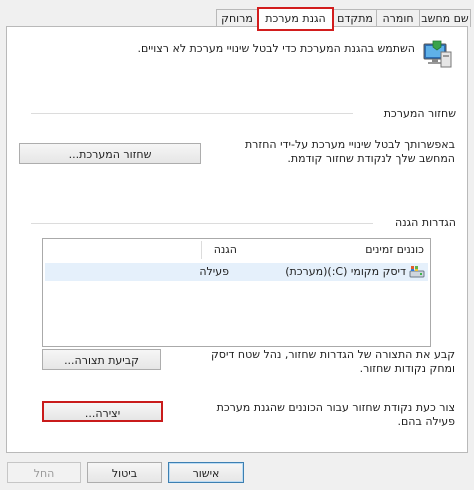 The width and height of the screenshot is (474, 490). What do you see at coordinates (214, 271) in the screenshot?
I see `protection-status: פעילה` at bounding box center [214, 271].